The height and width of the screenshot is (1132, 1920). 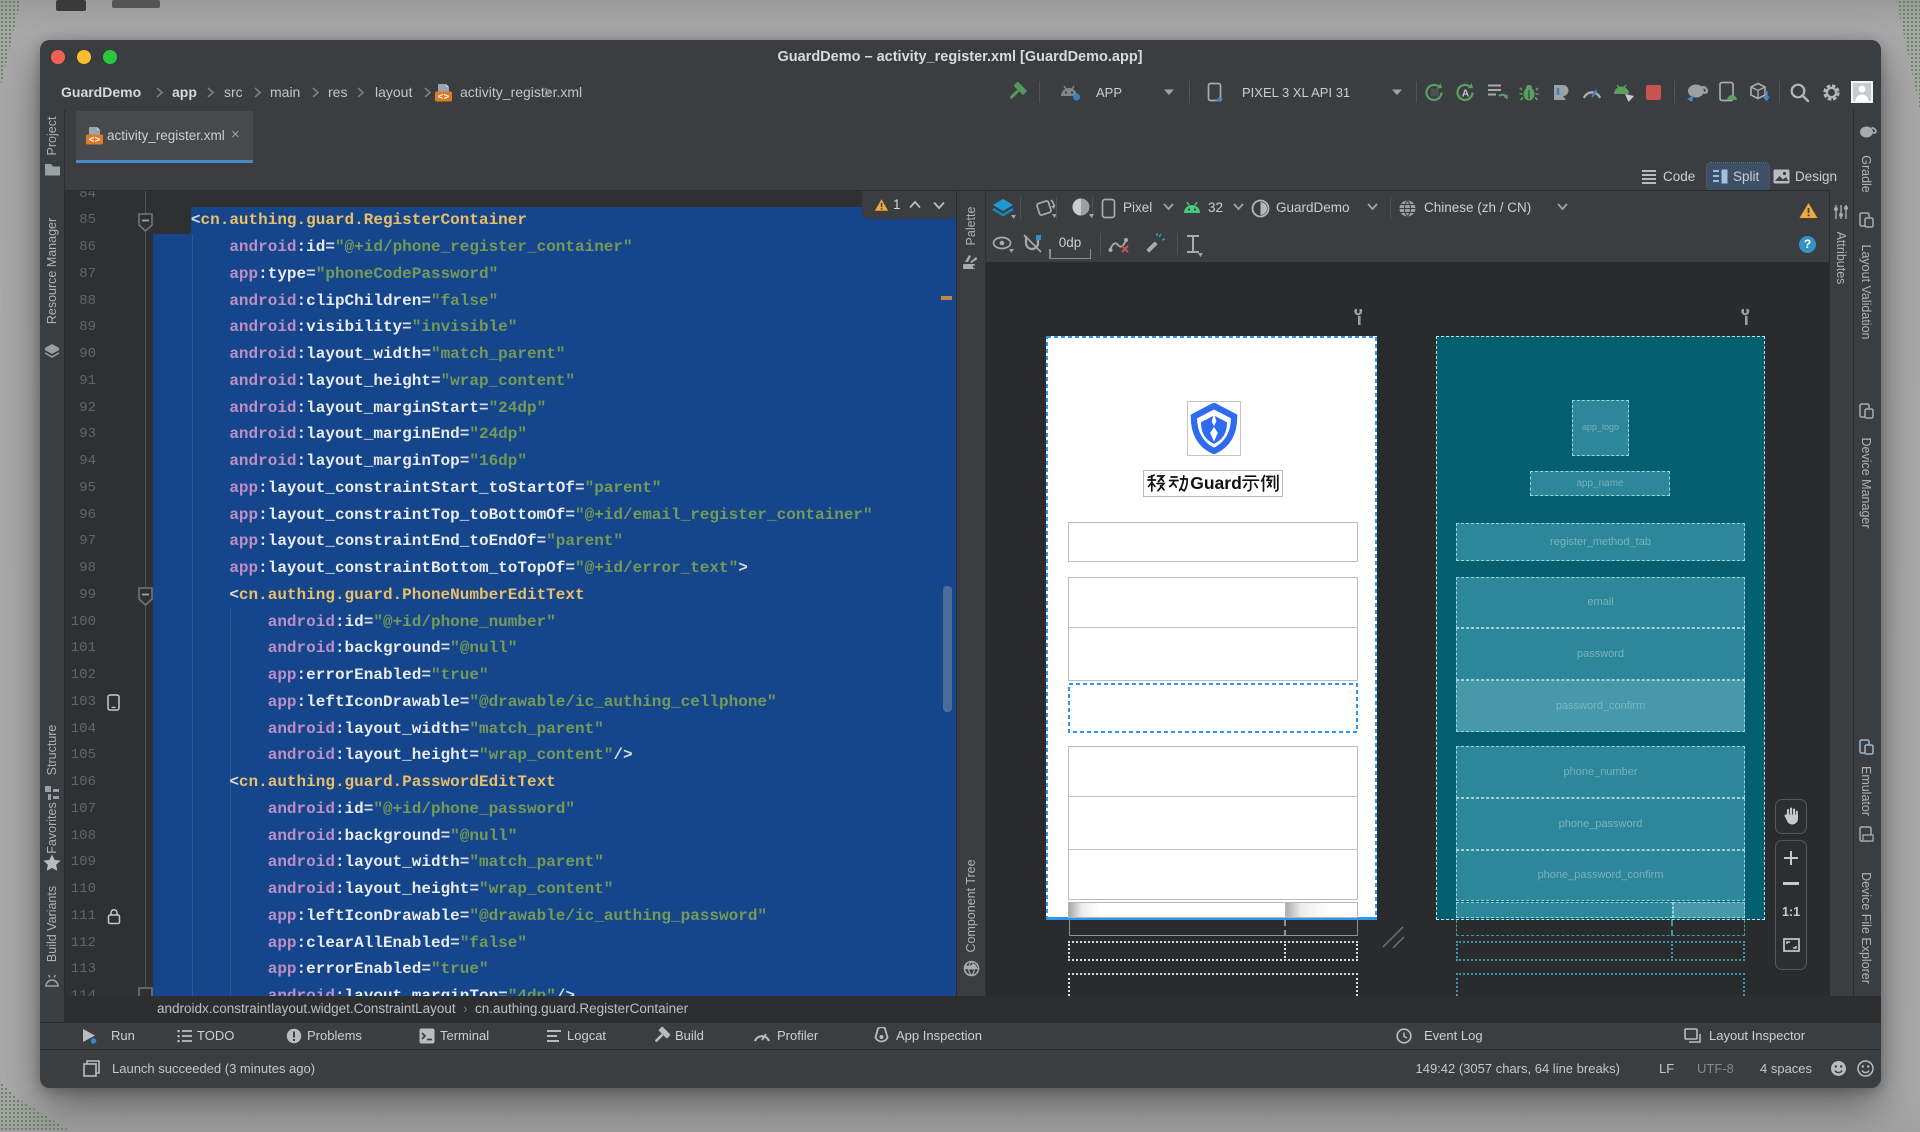 I want to click on svg-text: A, so click(x=1465, y=94).